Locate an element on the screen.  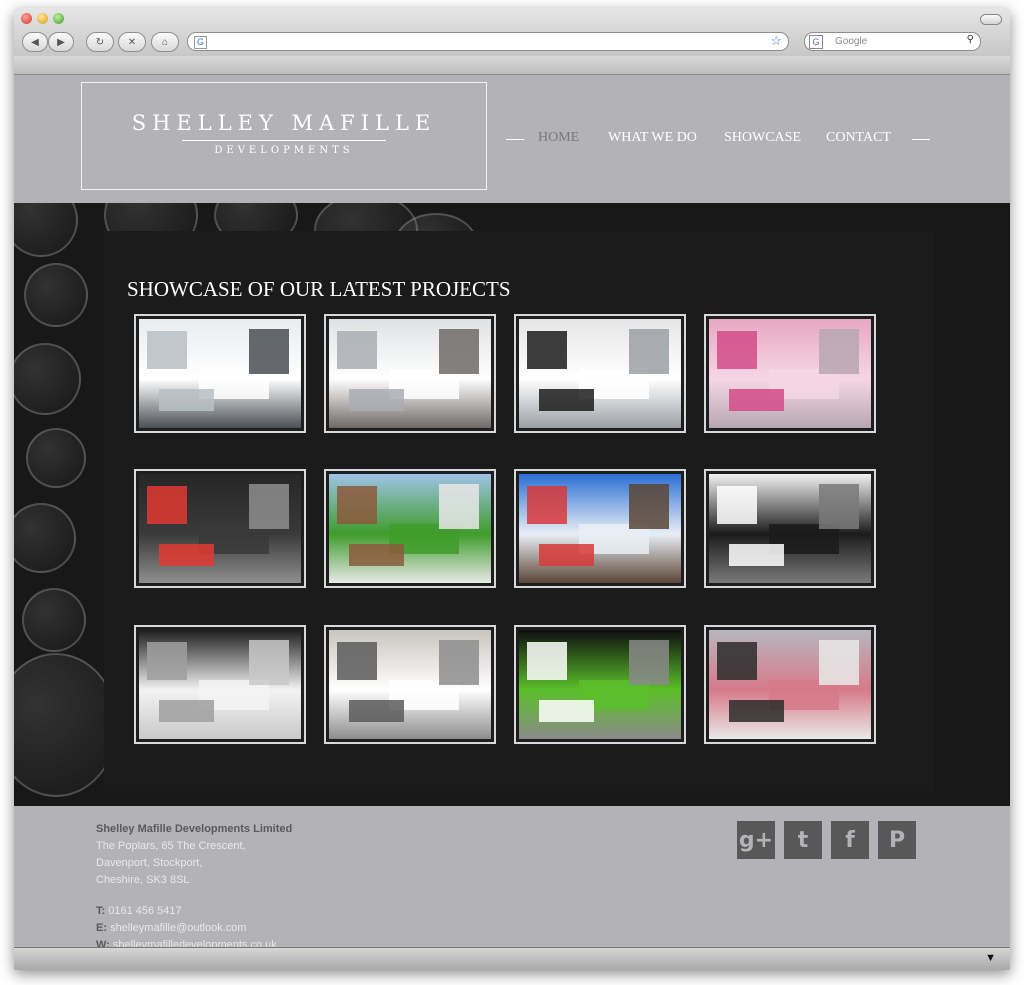
reload-icon: ↻ is located at coordinates (100, 42).